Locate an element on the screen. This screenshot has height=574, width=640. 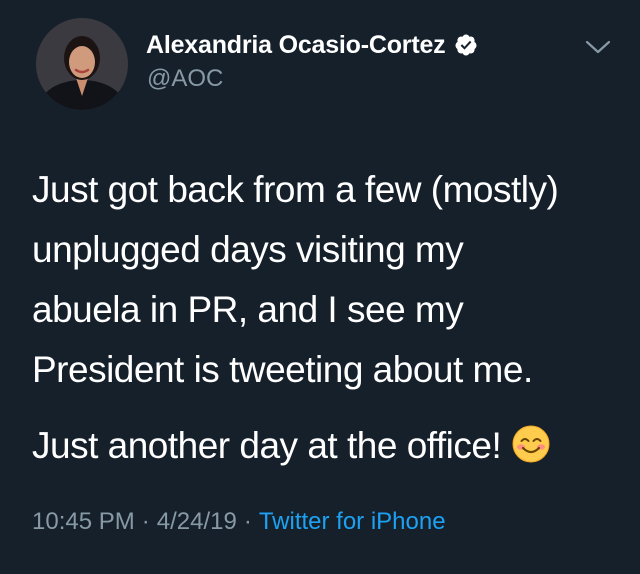
author-name-row: Alexandria Ocasio-Cortez is located at coordinates (312, 45).